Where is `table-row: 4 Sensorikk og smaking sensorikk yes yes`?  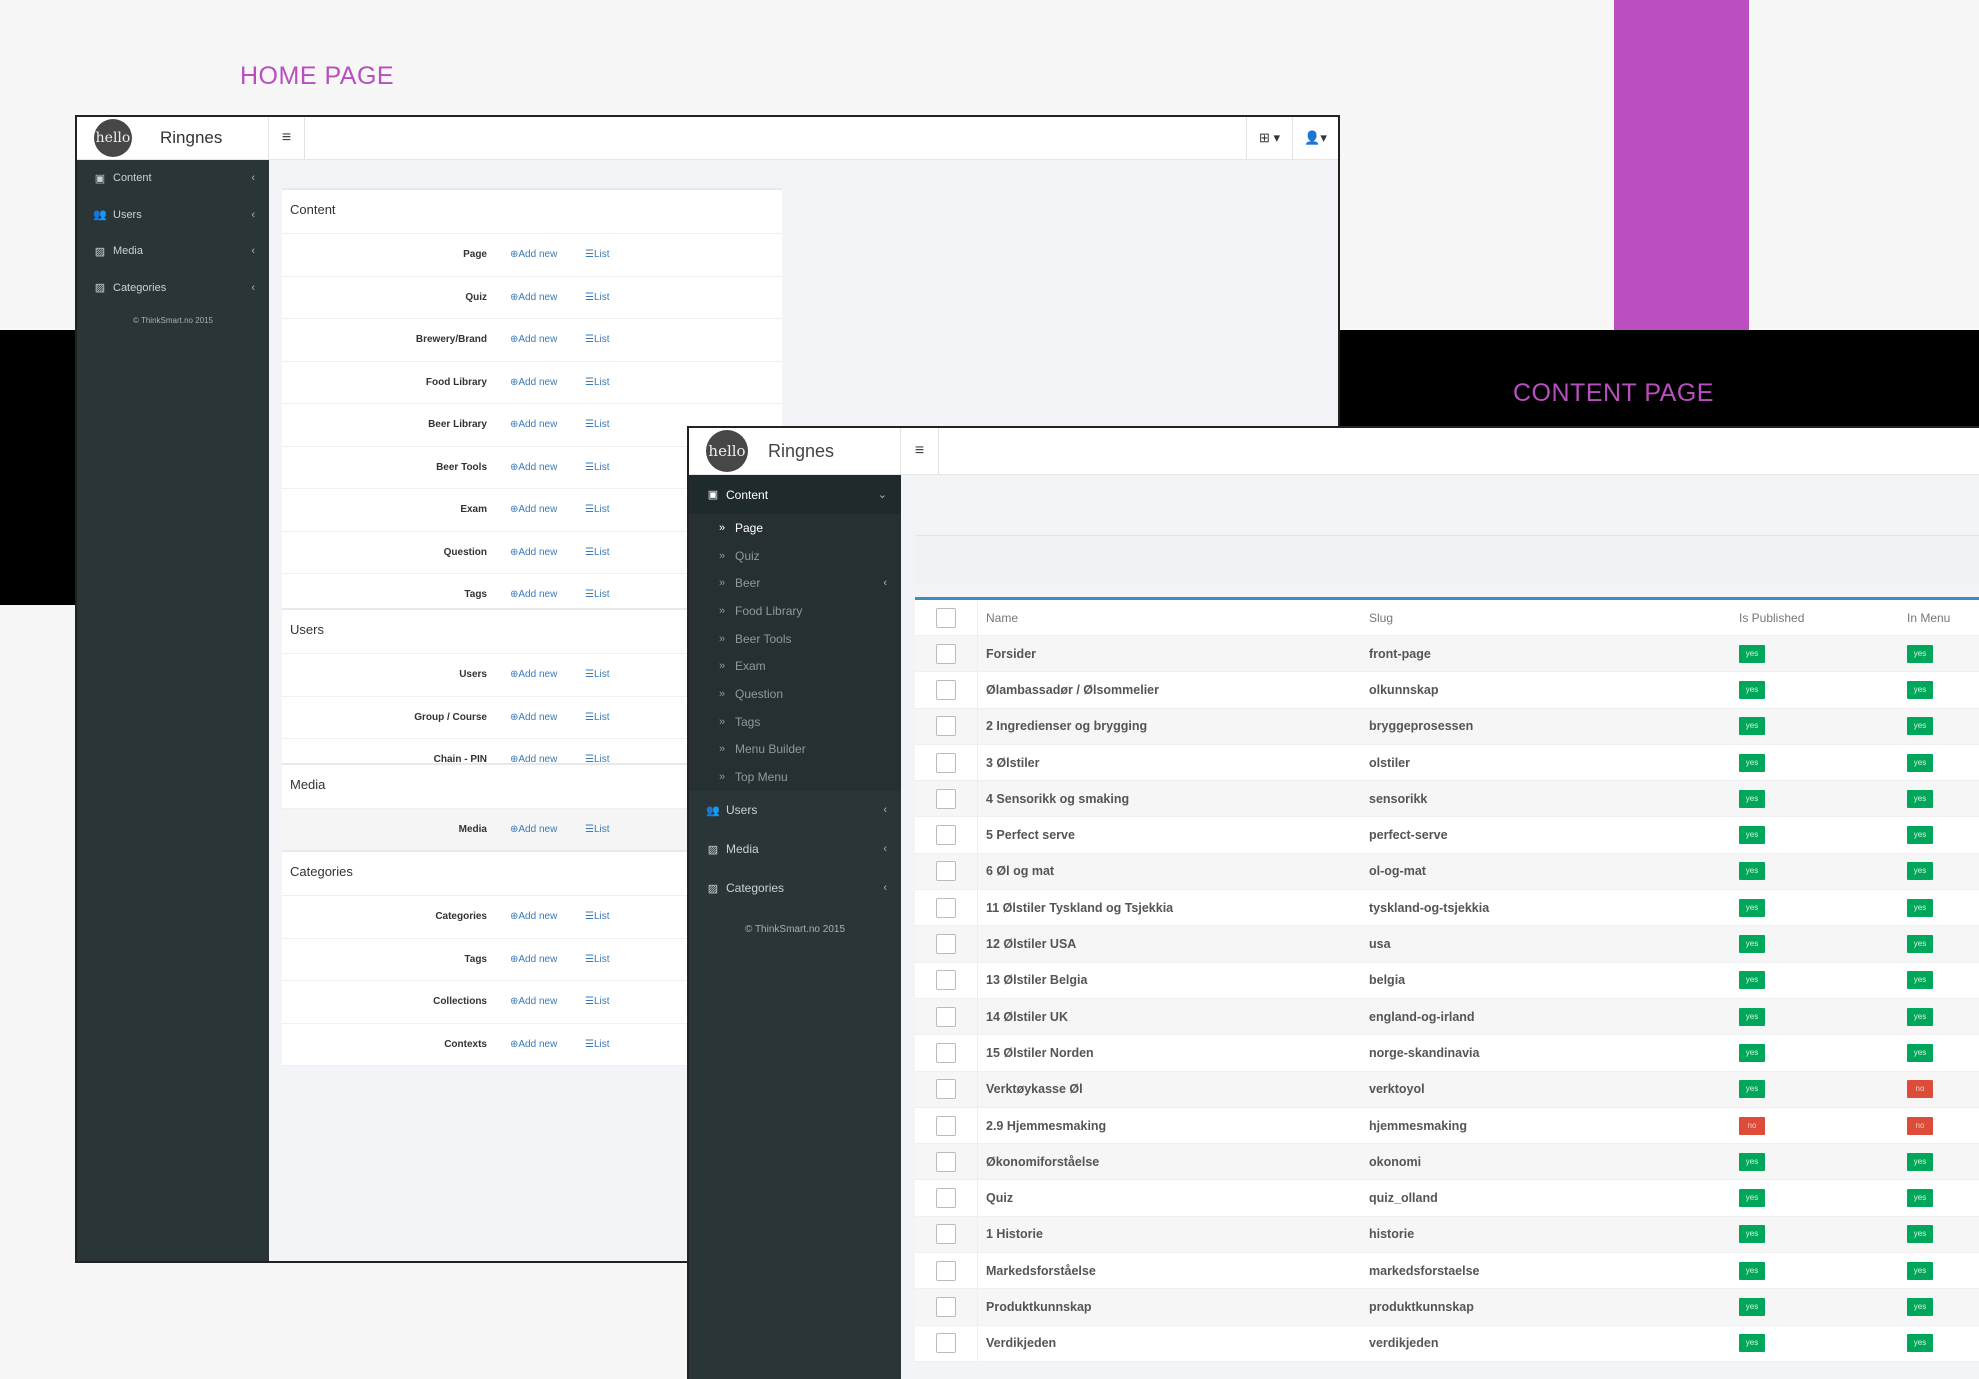 table-row: 4 Sensorikk og smaking sensorikk yes yes is located at coordinates (1447, 799).